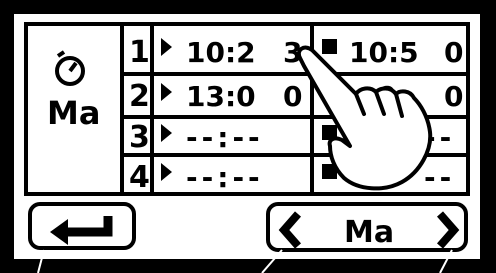  I want to click on slot-number: 3, so click(139, 137).